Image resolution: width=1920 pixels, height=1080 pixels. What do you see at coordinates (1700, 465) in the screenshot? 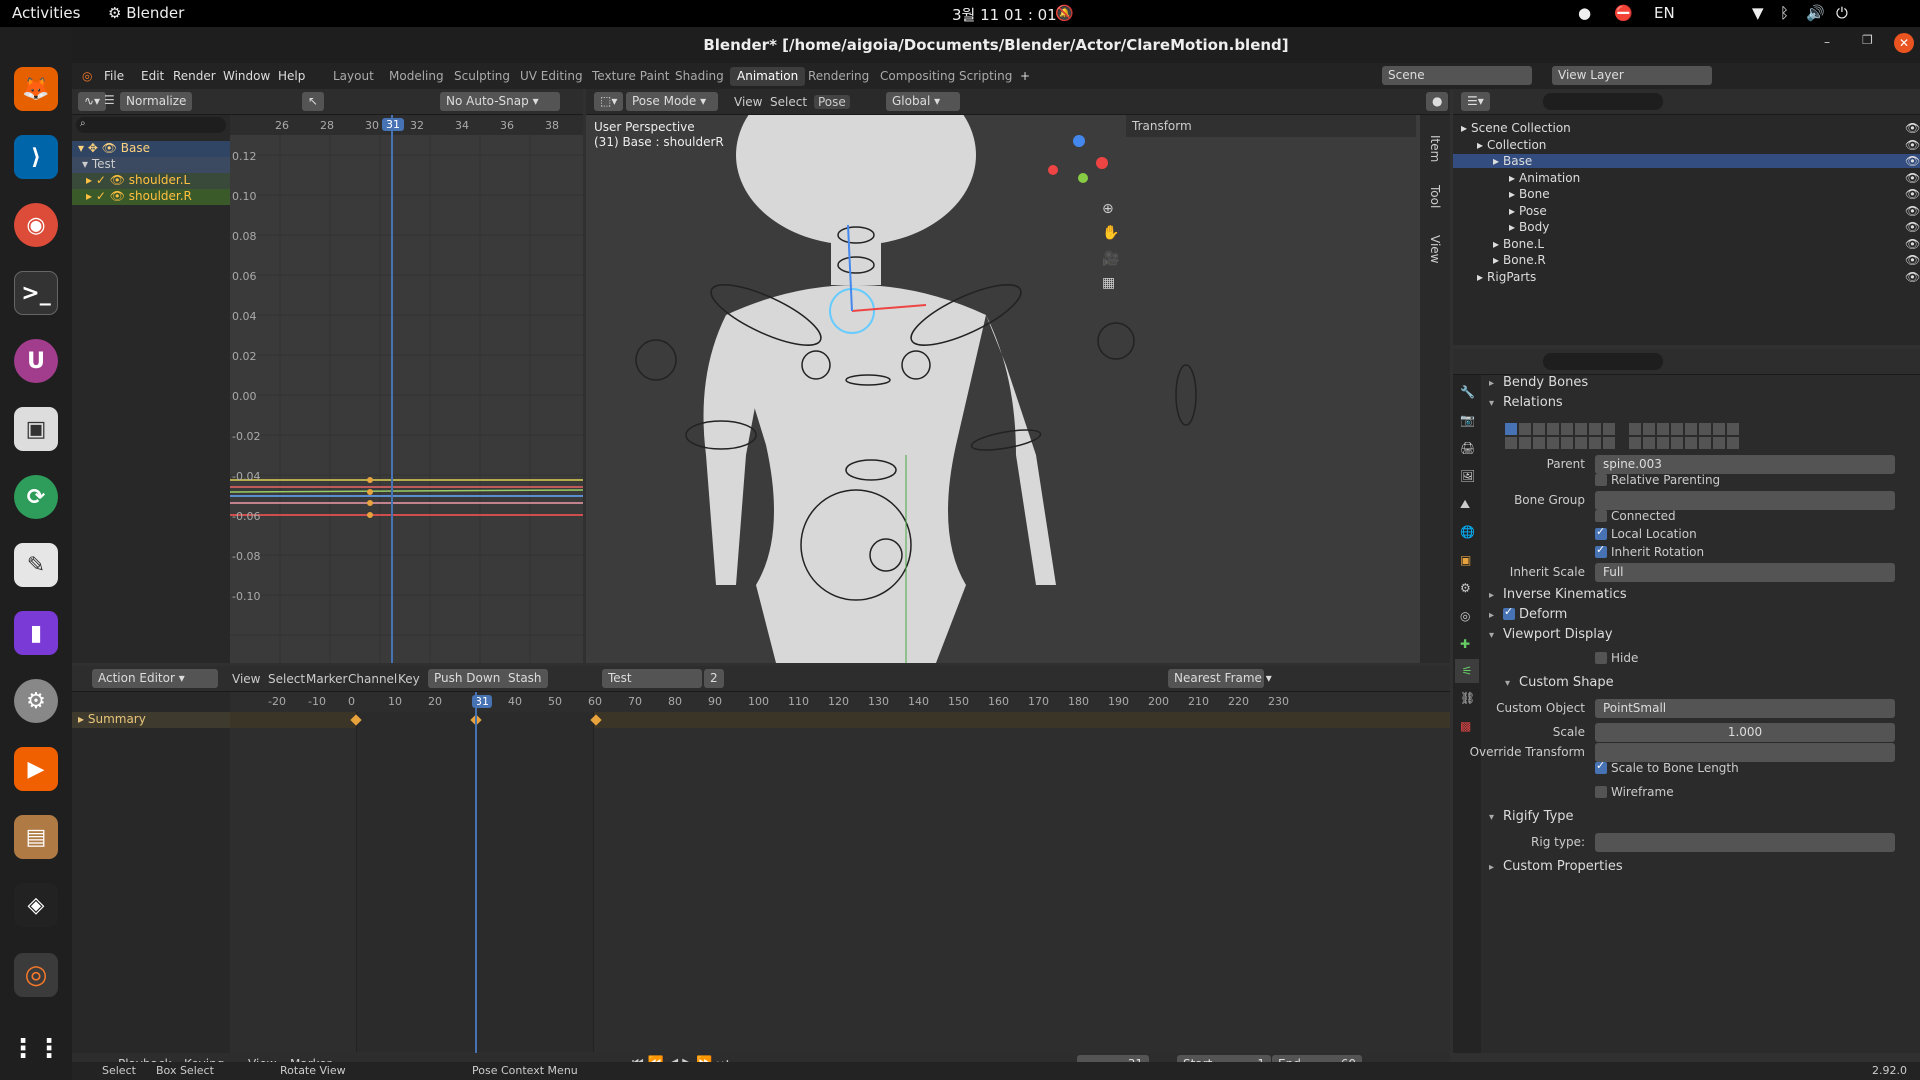
I see `prop-parent-label: Parent spine.003` at bounding box center [1700, 465].